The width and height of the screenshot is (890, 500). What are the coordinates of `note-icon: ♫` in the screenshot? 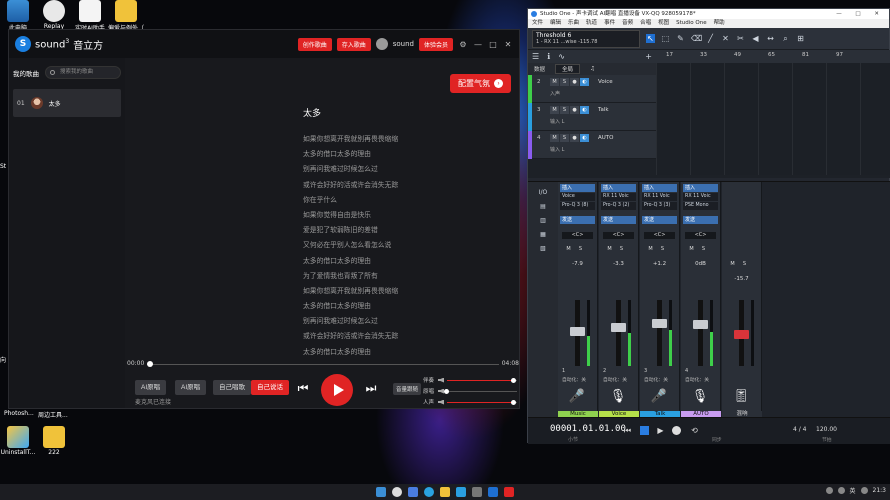 It's located at (592, 69).